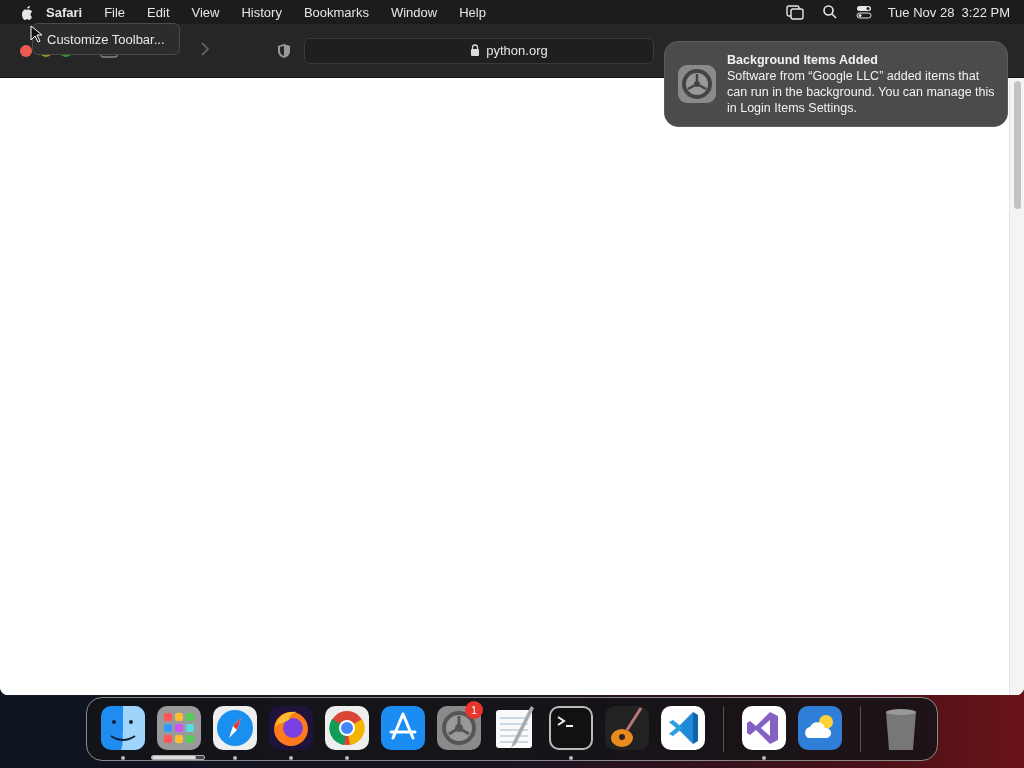 This screenshot has height=768, width=1024. Describe the element at coordinates (26, 50) in the screenshot. I see `close-button` at that location.